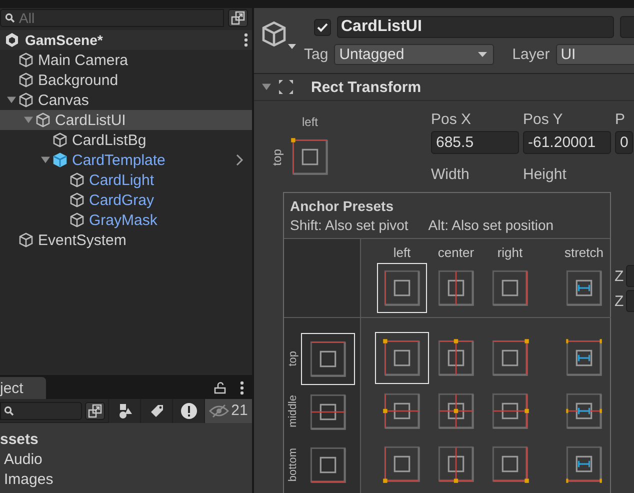 The height and width of the screenshot is (493, 634). What do you see at coordinates (531, 54) in the screenshot?
I see `layer-label: Layer` at bounding box center [531, 54].